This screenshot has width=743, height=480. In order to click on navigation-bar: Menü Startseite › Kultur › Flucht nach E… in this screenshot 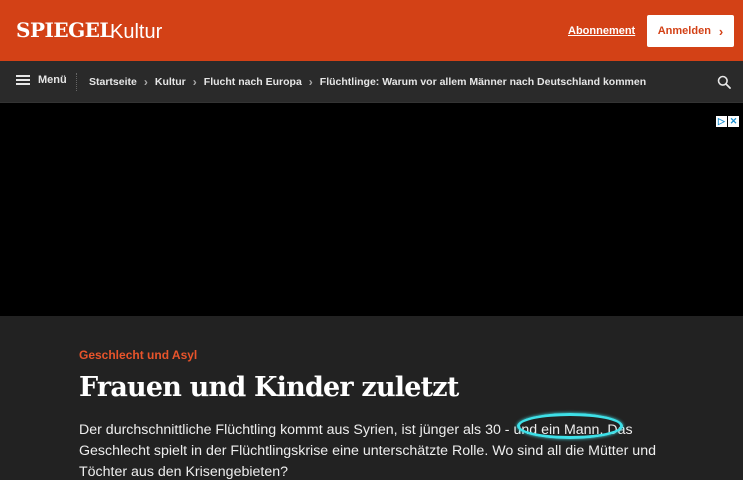, I will do `click(371, 82)`.